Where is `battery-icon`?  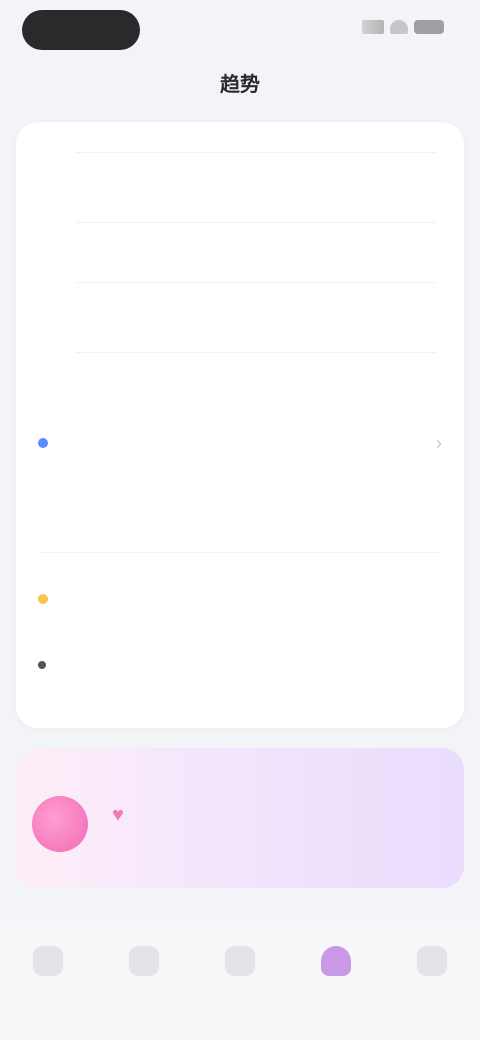 battery-icon is located at coordinates (429, 27).